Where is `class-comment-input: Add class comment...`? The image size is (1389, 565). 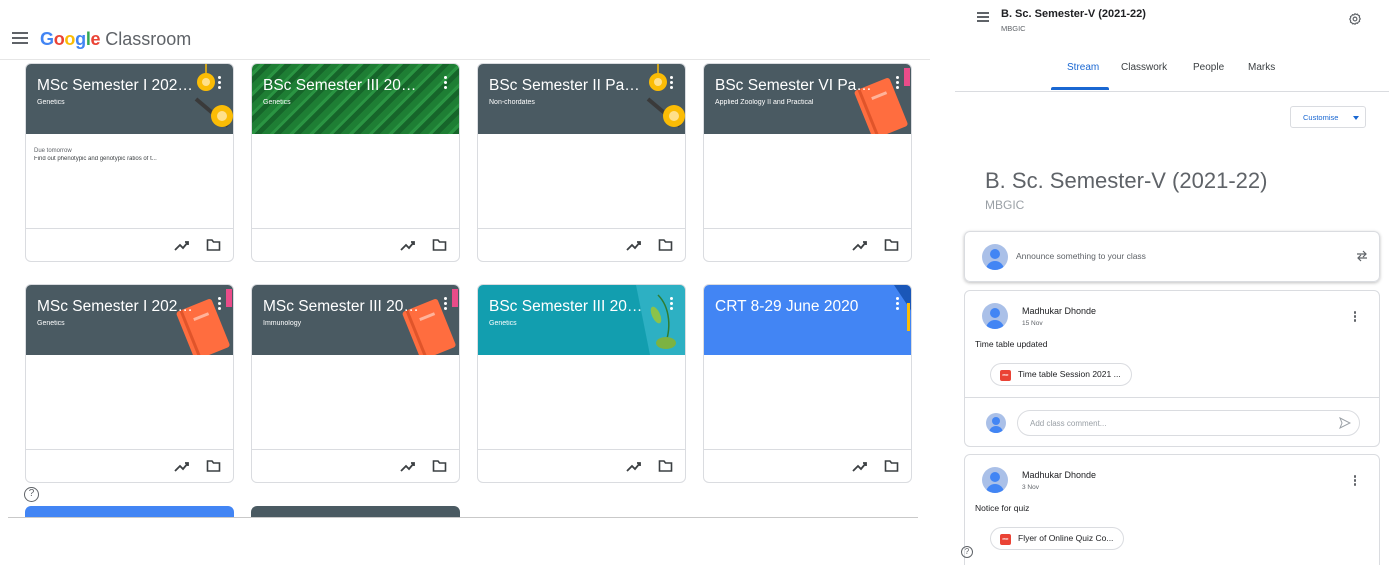 class-comment-input: Add class comment... is located at coordinates (1188, 423).